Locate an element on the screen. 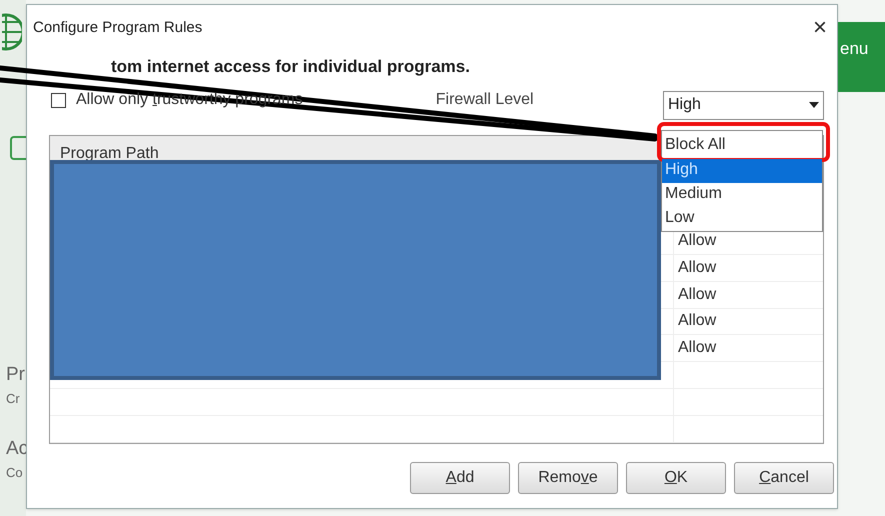  dropdown-option: Low is located at coordinates (742, 219).